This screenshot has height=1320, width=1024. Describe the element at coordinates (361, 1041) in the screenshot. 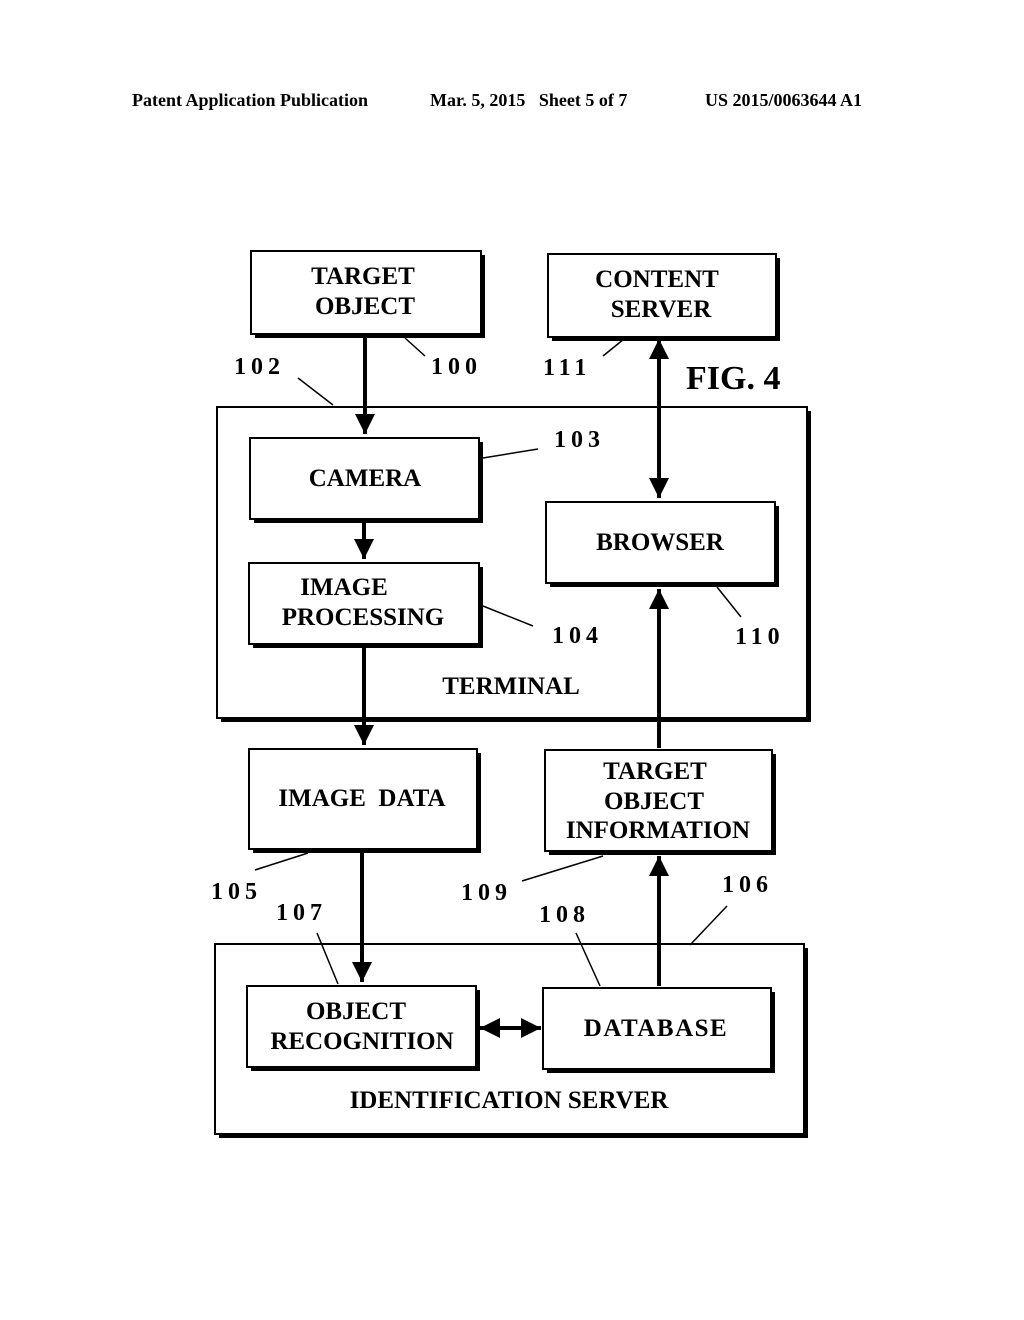

I see `svg-text: RECOGNITION` at that location.